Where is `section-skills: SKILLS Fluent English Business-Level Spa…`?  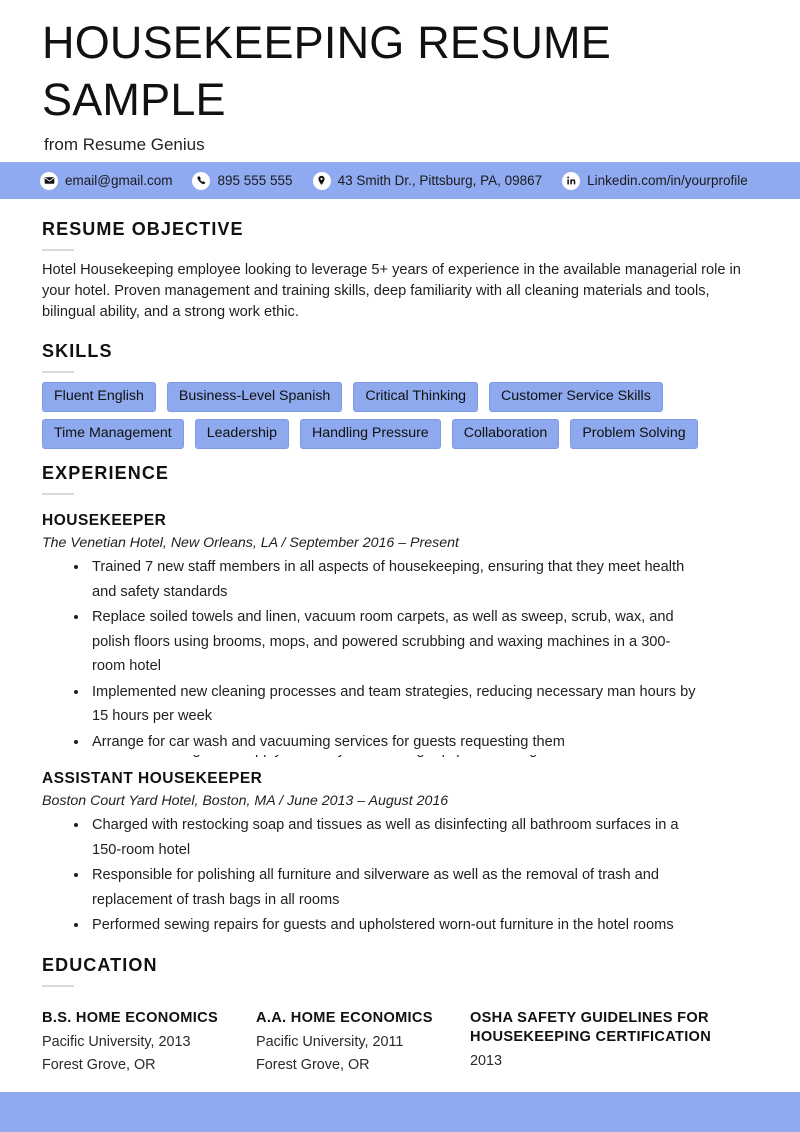
section-skills: SKILLS Fluent English Business-Level Spa… is located at coordinates (400, 395).